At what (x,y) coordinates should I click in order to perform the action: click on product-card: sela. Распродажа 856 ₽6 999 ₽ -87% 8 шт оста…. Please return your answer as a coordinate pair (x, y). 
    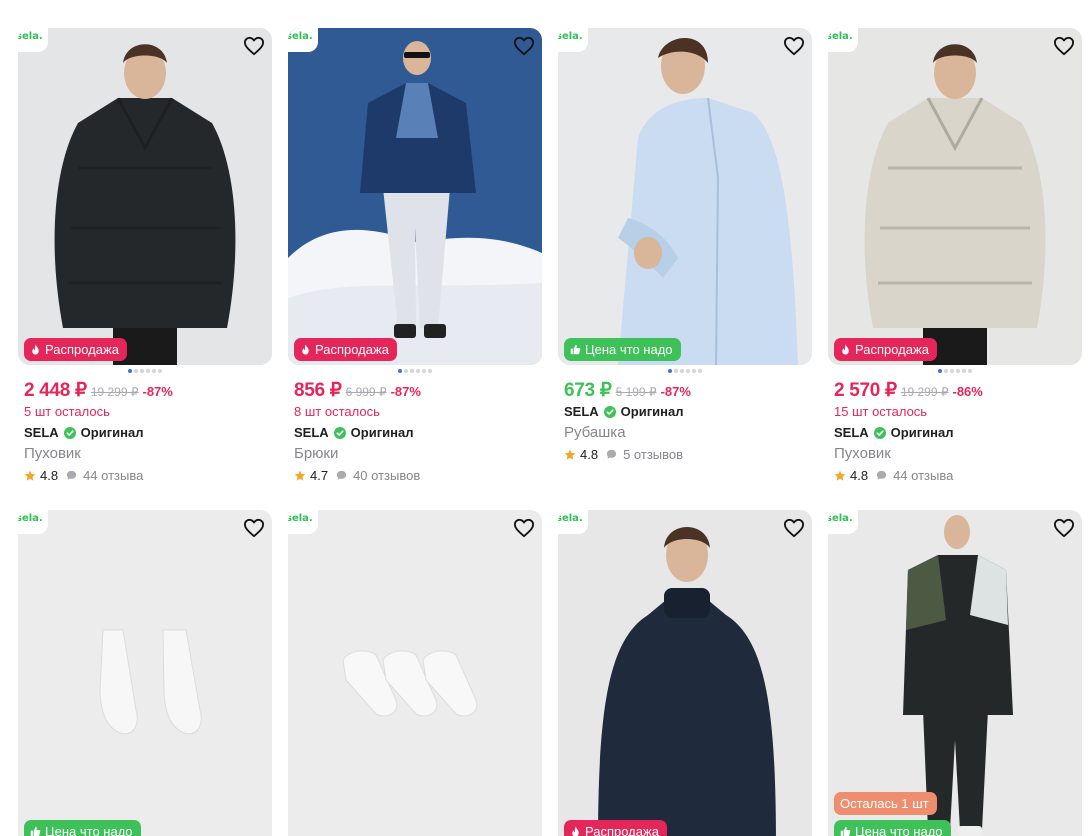
    Looking at the image, I should click on (415, 257).